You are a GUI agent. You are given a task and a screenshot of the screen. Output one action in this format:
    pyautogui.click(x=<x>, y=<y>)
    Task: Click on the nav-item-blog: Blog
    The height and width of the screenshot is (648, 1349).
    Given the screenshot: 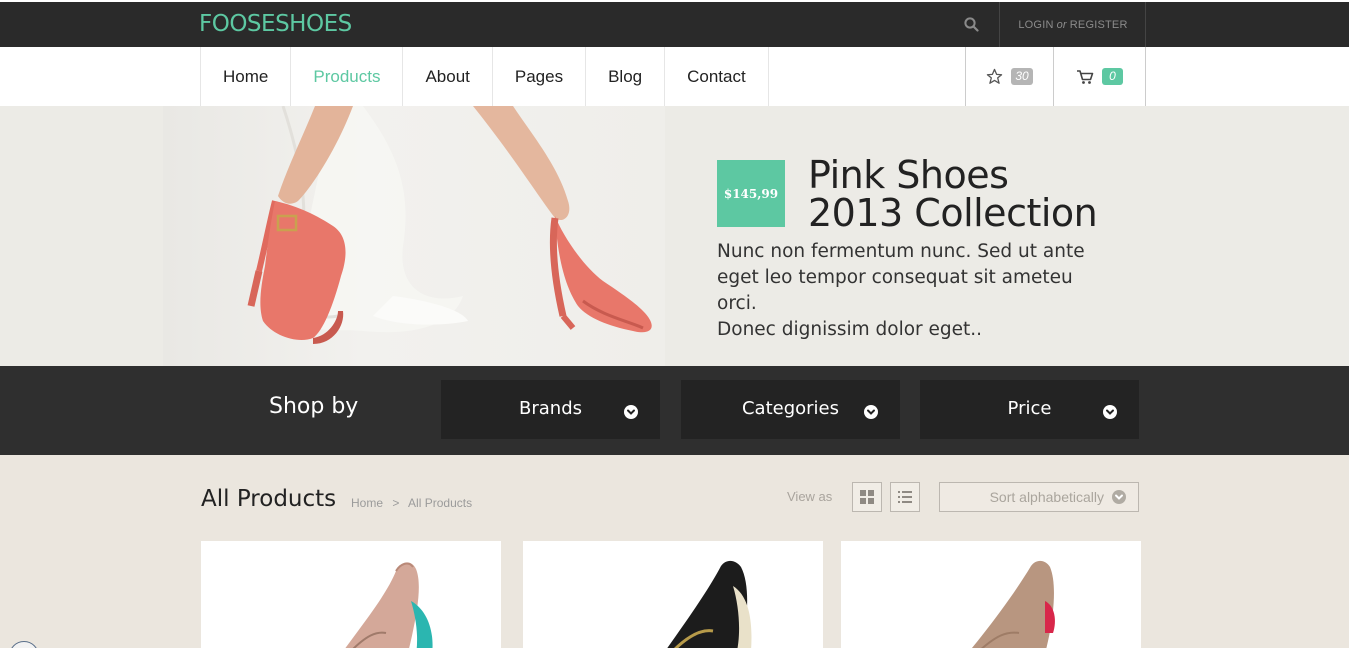 What is the action you would take?
    pyautogui.click(x=626, y=76)
    